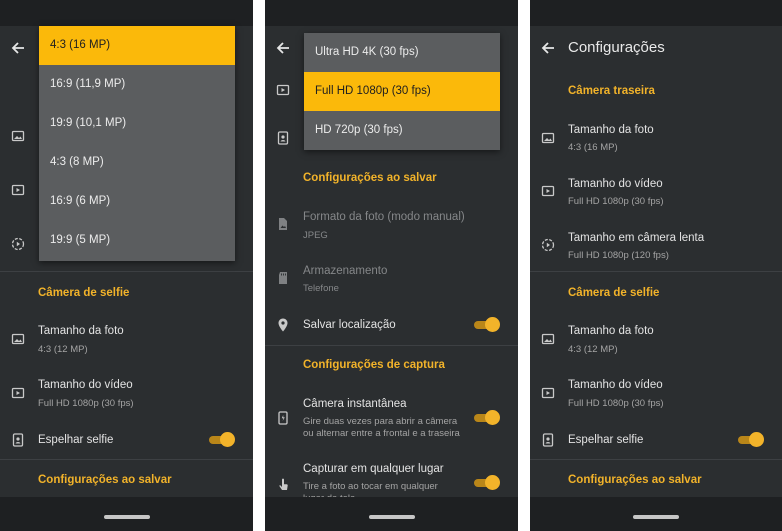 The height and width of the screenshot is (531, 782). Describe the element at coordinates (345, 271) in the screenshot. I see `storage-title: Armazenamento` at that location.